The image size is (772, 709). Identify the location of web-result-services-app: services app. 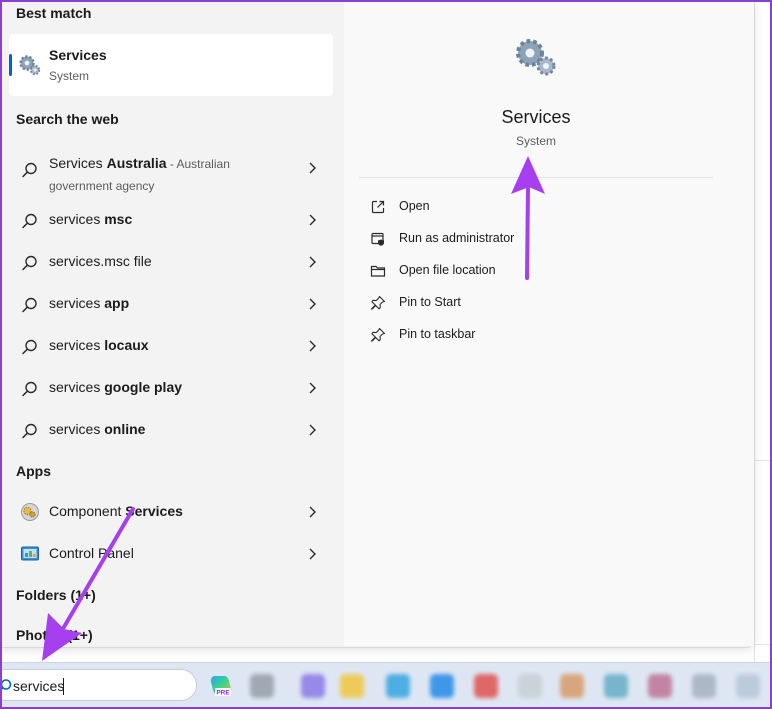
(171, 304).